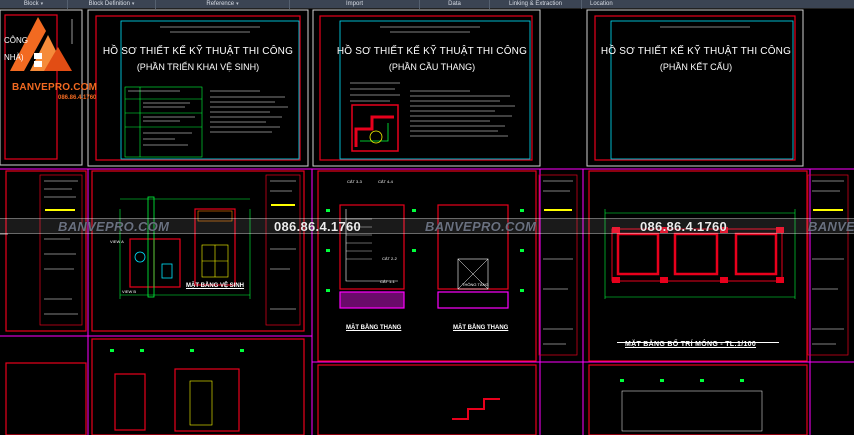 The image size is (854, 435). What do you see at coordinates (601, 4) in the screenshot?
I see `ribbon-panel-label: Location` at bounding box center [601, 4].